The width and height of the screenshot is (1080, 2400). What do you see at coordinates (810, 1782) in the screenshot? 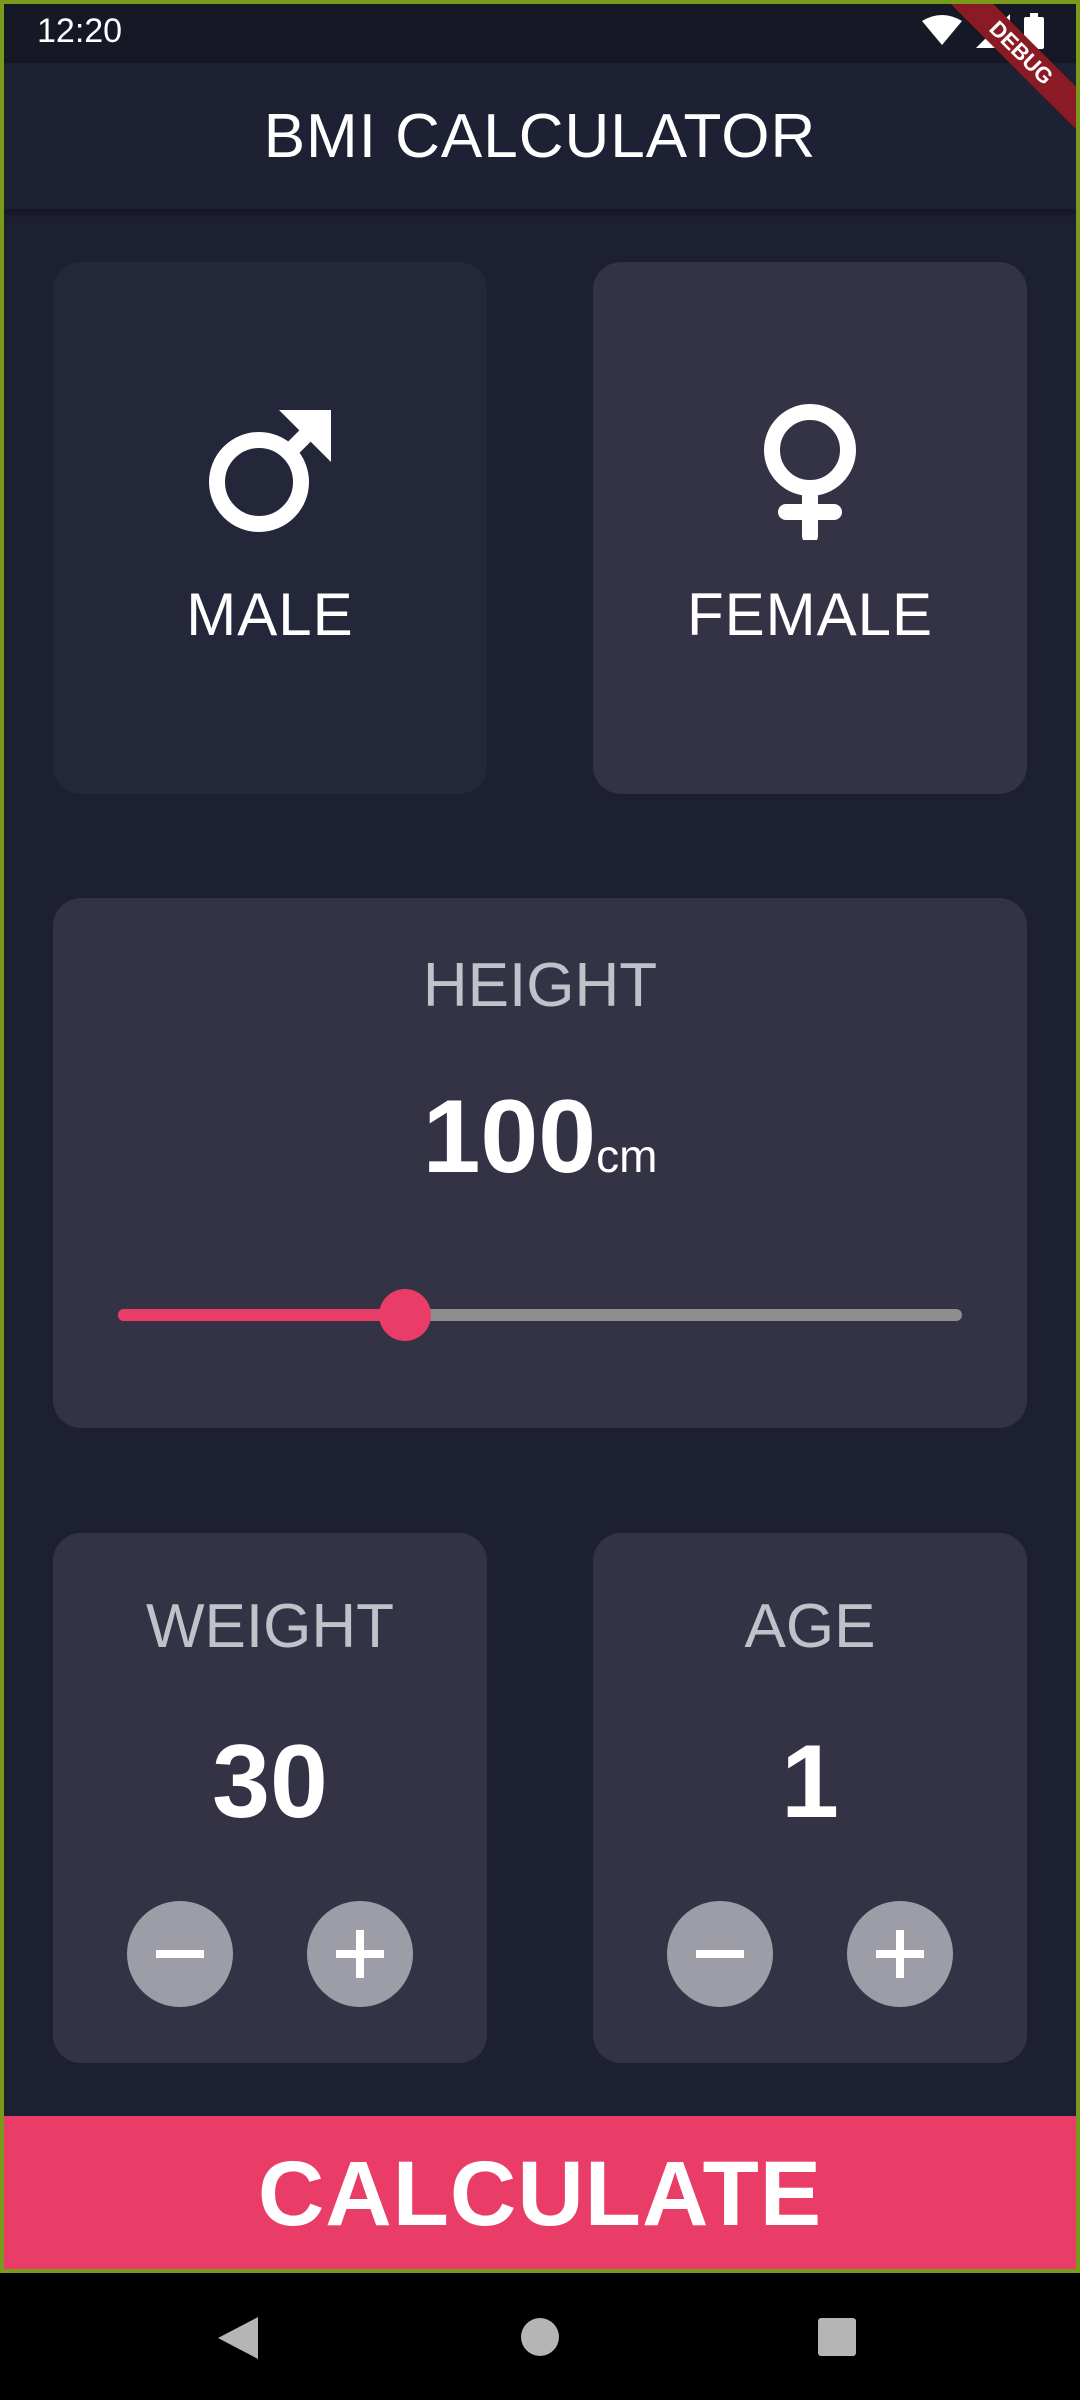
I see `age-value: 1` at bounding box center [810, 1782].